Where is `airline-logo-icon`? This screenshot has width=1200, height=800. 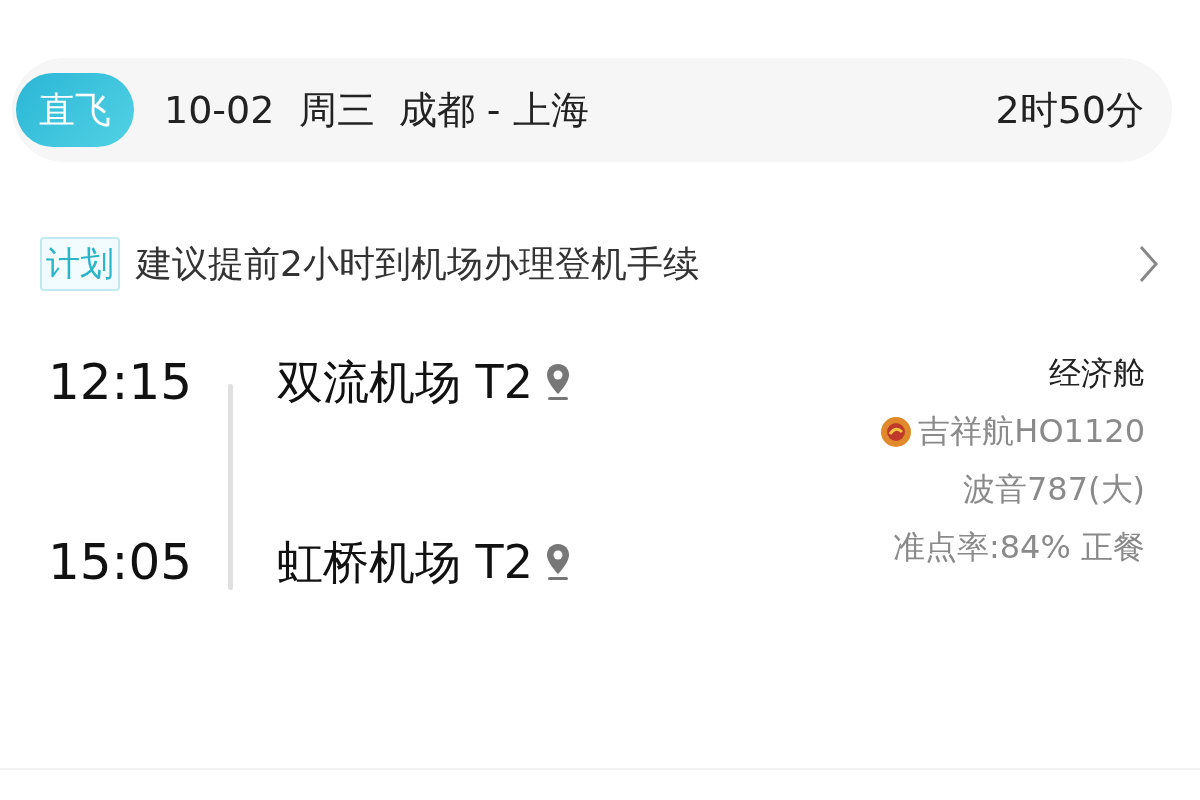
airline-logo-icon is located at coordinates (896, 432).